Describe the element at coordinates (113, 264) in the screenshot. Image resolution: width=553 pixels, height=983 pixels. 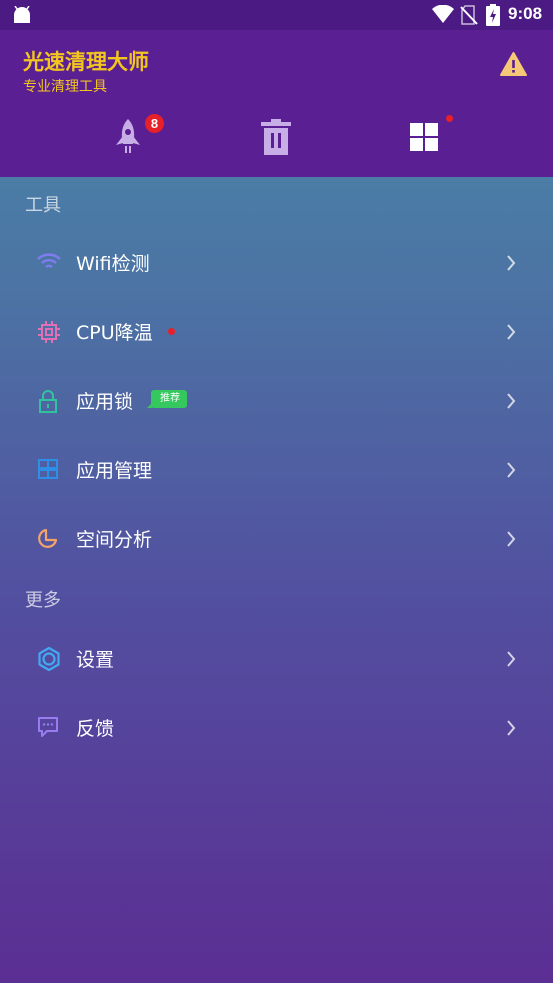
I see `menu-item-label: Wifi检测` at that location.